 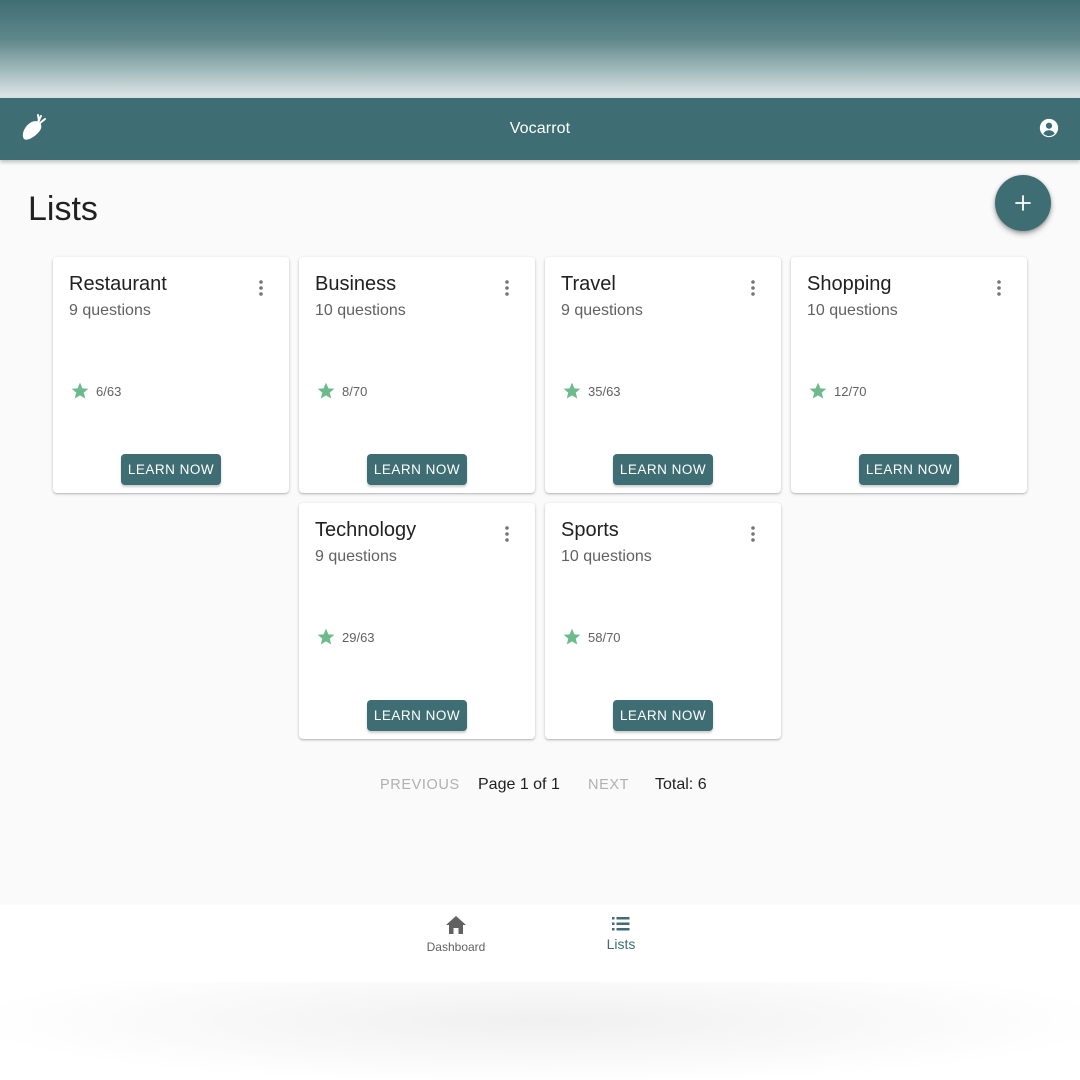 I want to click on score: 29/63, so click(x=345, y=637).